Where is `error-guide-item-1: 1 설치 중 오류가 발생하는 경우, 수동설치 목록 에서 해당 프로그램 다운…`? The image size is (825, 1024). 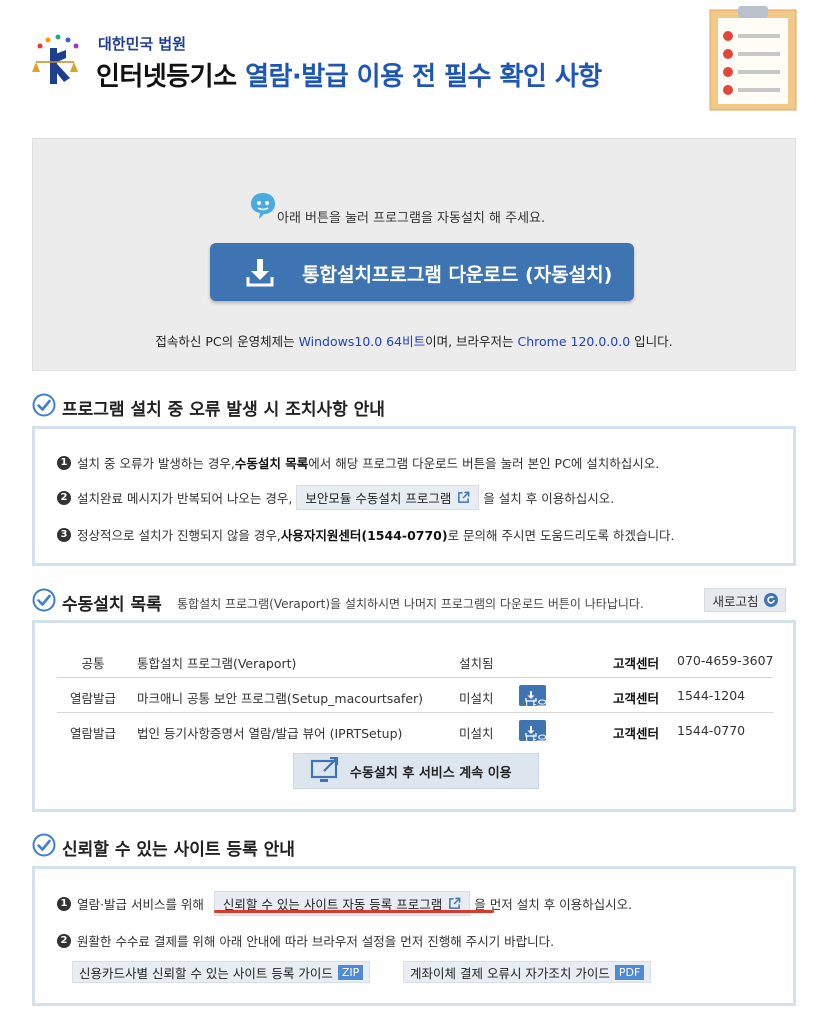
error-guide-item-1: 1 설치 중 오류가 발생하는 경우, 수동설치 목록 에서 해당 프로그램 다운… is located at coordinates (358, 462).